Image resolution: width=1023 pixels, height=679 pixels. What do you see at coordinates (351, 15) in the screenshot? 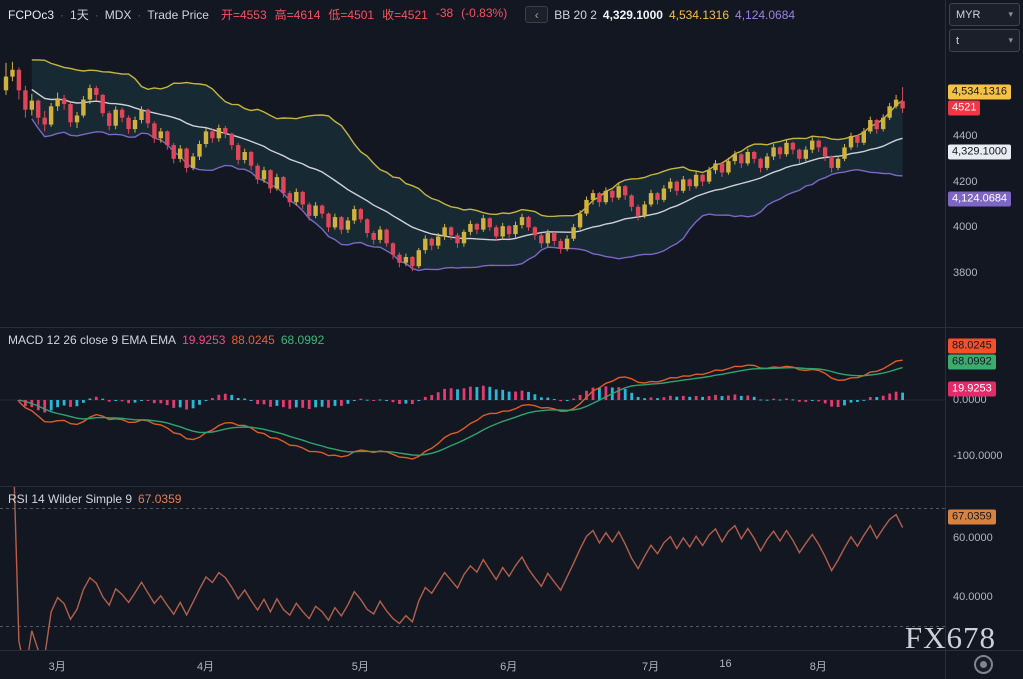
I see `low-value: 低=4501` at bounding box center [351, 15].